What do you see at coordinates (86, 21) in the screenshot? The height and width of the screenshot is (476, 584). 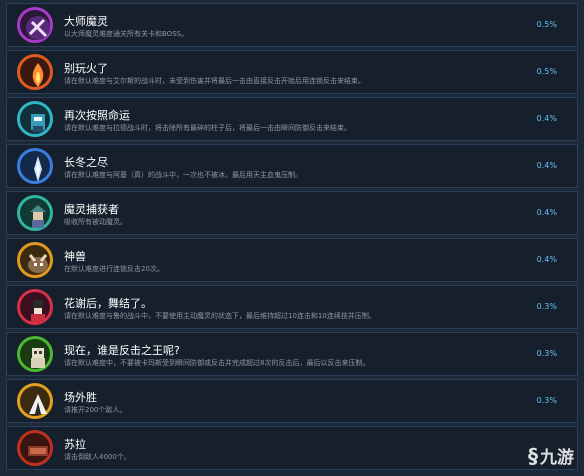 I see `achievement-title: 大师魔灵` at bounding box center [86, 21].